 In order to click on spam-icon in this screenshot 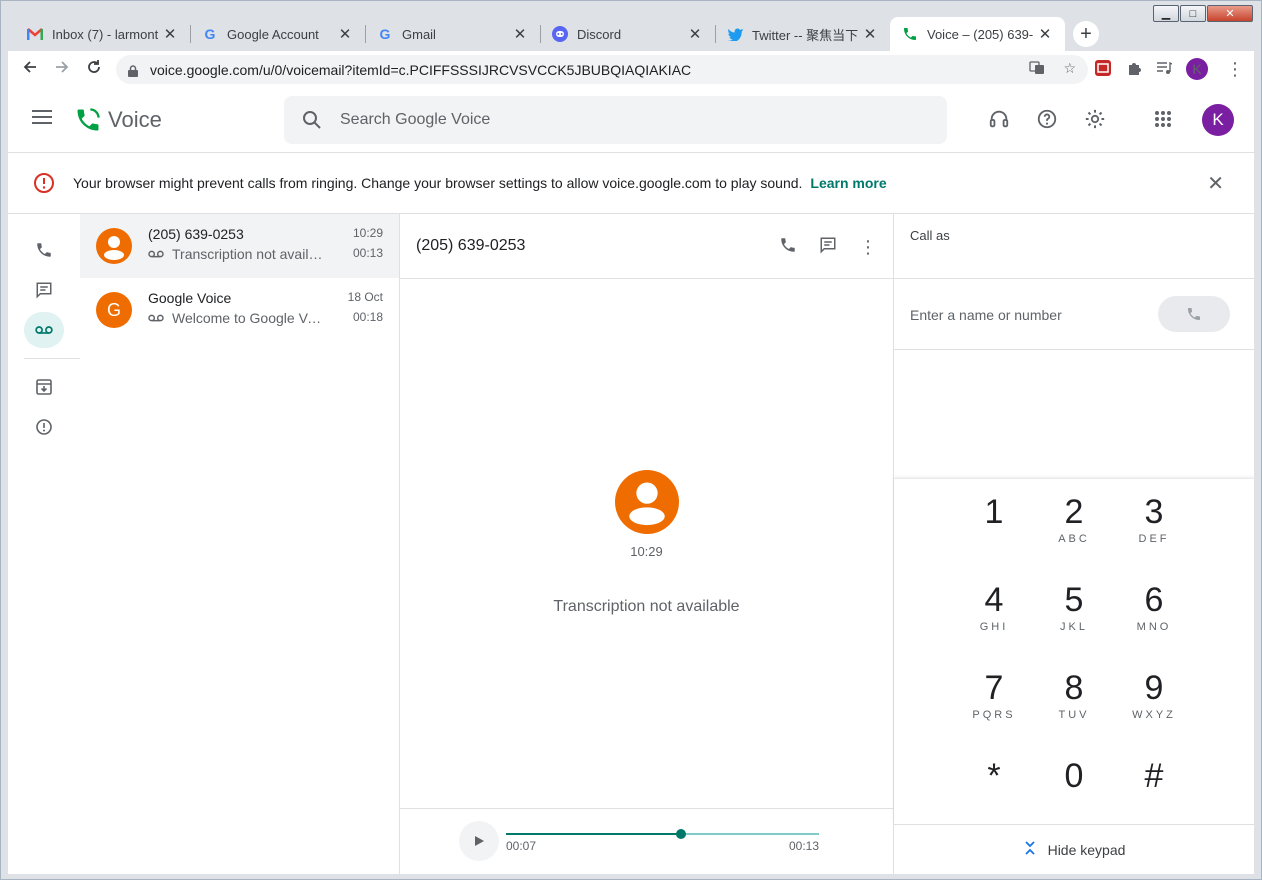, I will do `click(44, 427)`.